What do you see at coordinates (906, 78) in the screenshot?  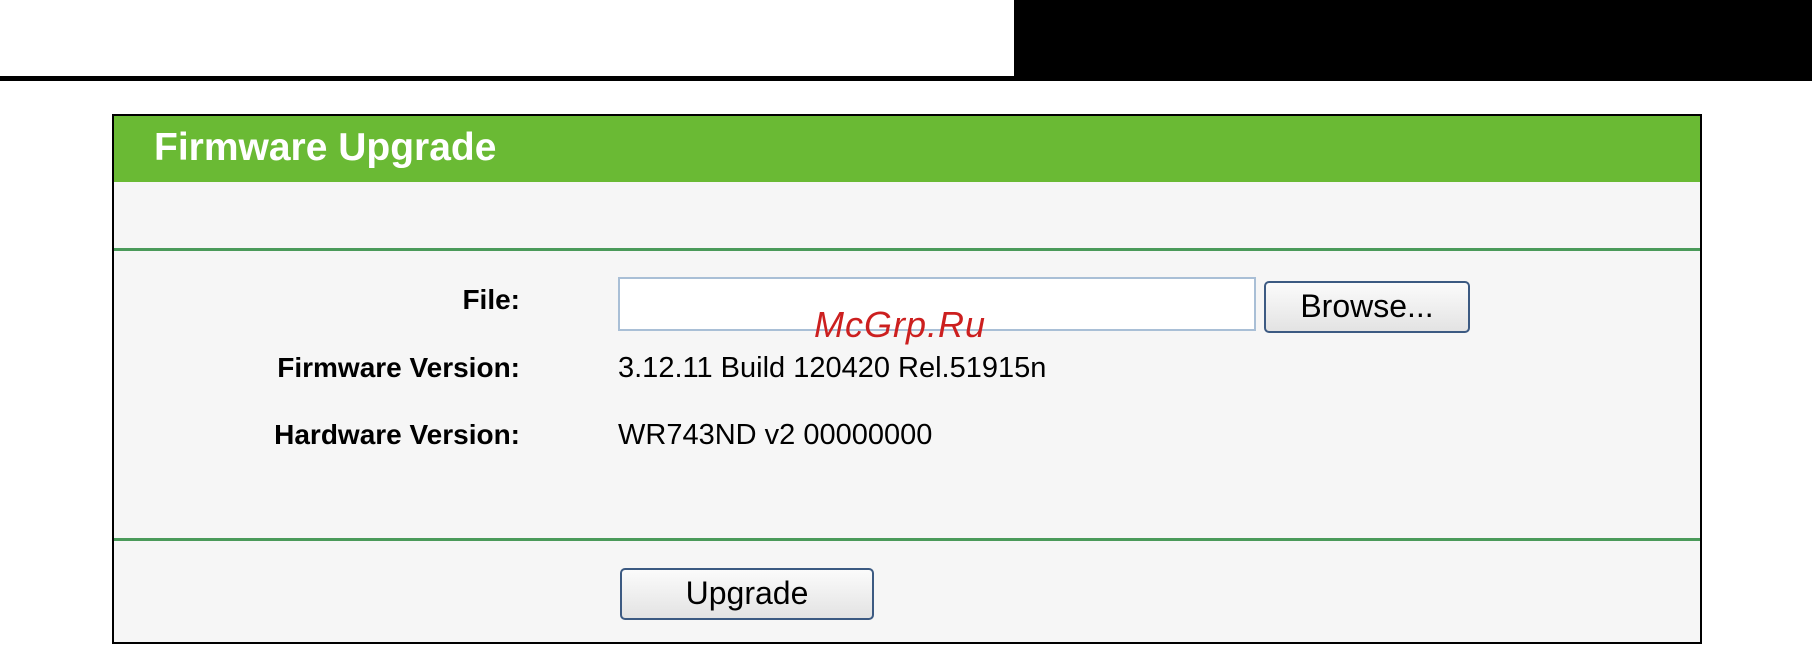 I see `top-rule` at bounding box center [906, 78].